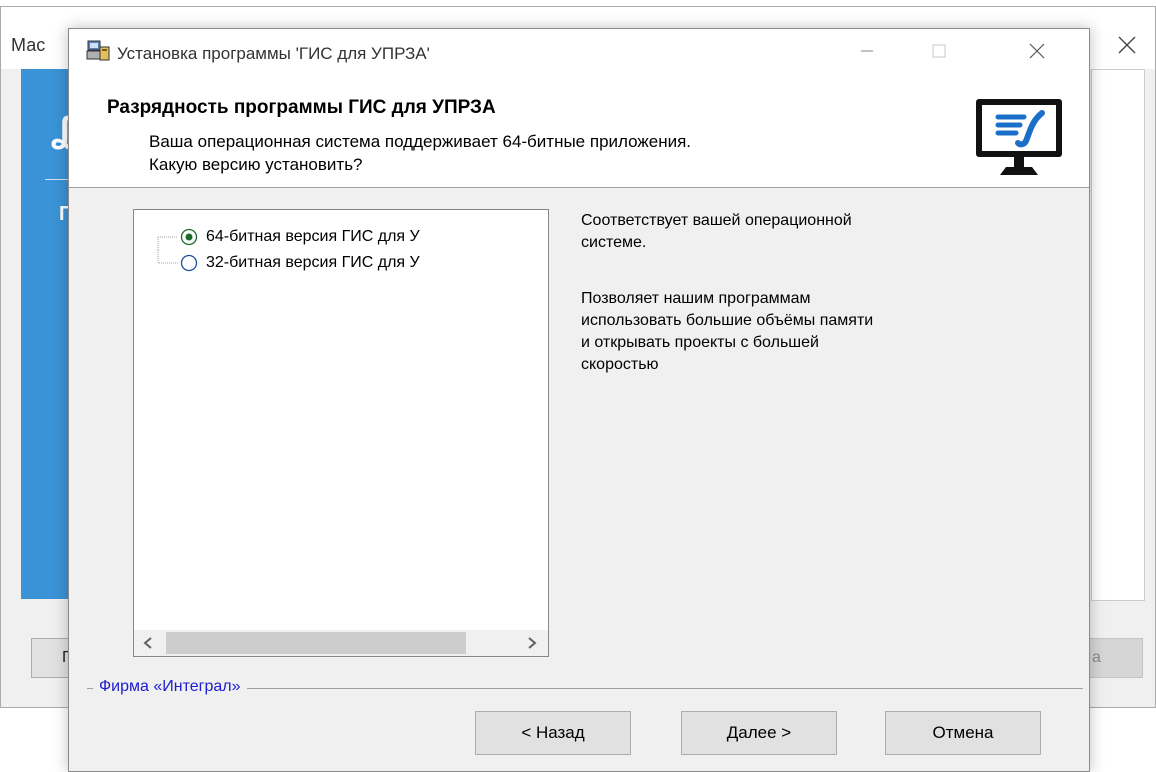  Describe the element at coordinates (939, 51) in the screenshot. I see `maximize-icon` at that location.